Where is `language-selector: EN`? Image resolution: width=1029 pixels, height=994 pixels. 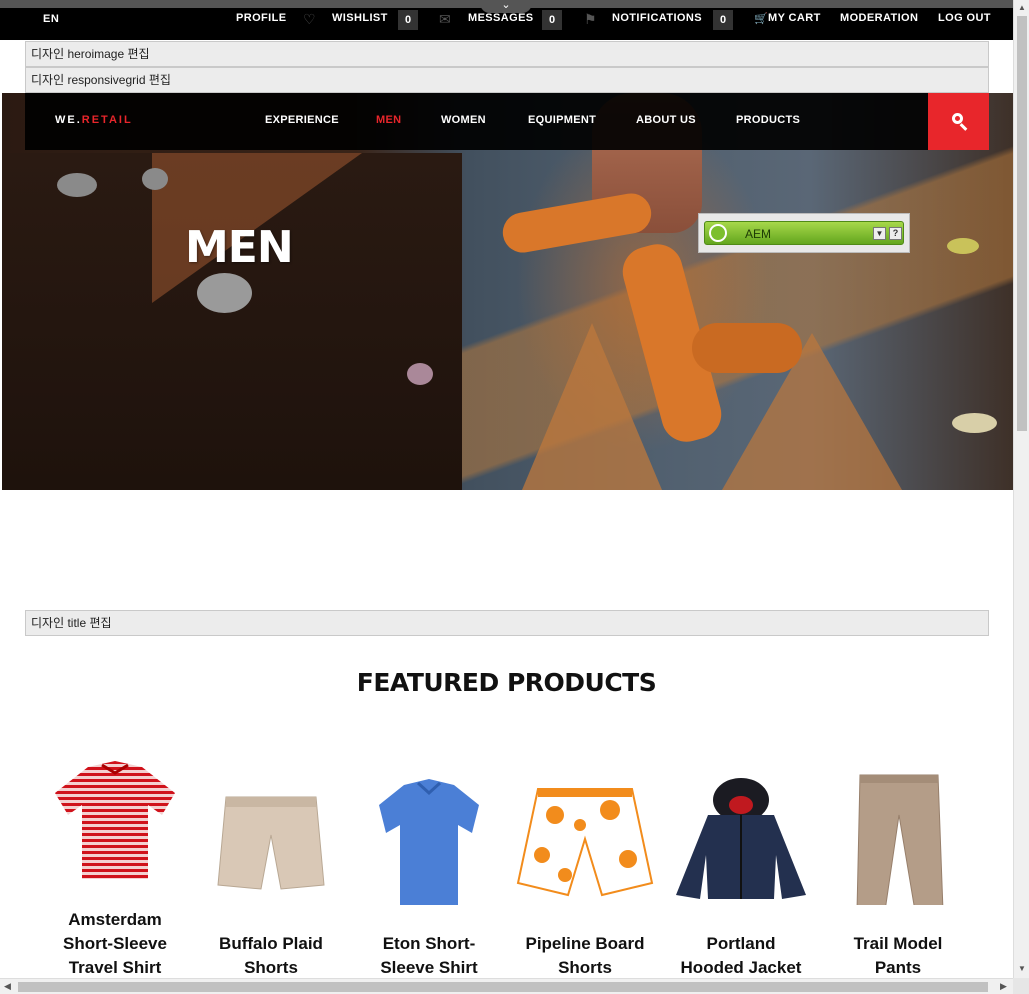
language-selector: EN is located at coordinates (51, 19).